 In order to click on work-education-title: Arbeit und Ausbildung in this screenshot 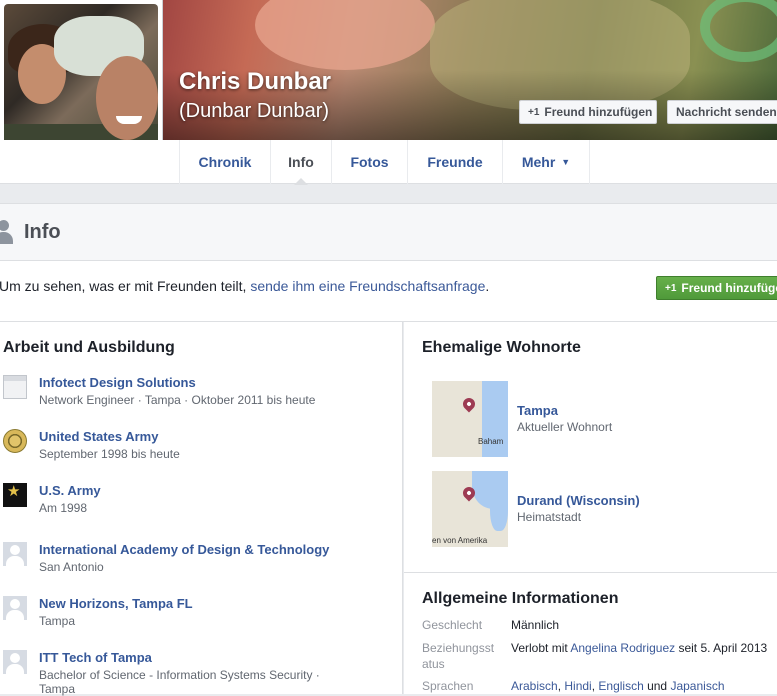, I will do `click(89, 347)`.